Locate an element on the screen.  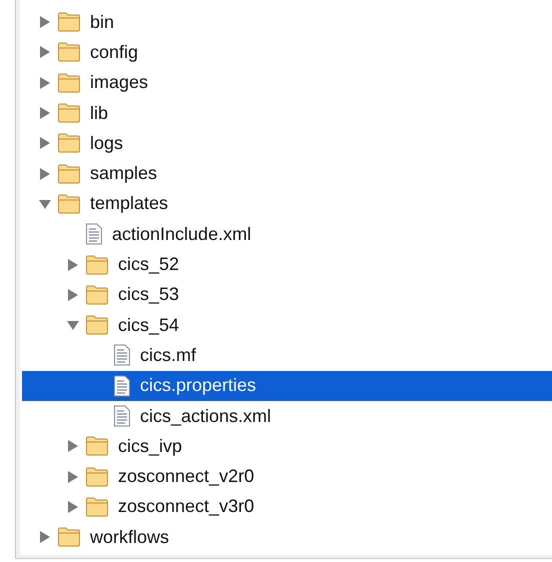
tree-item-label: images is located at coordinates (119, 83).